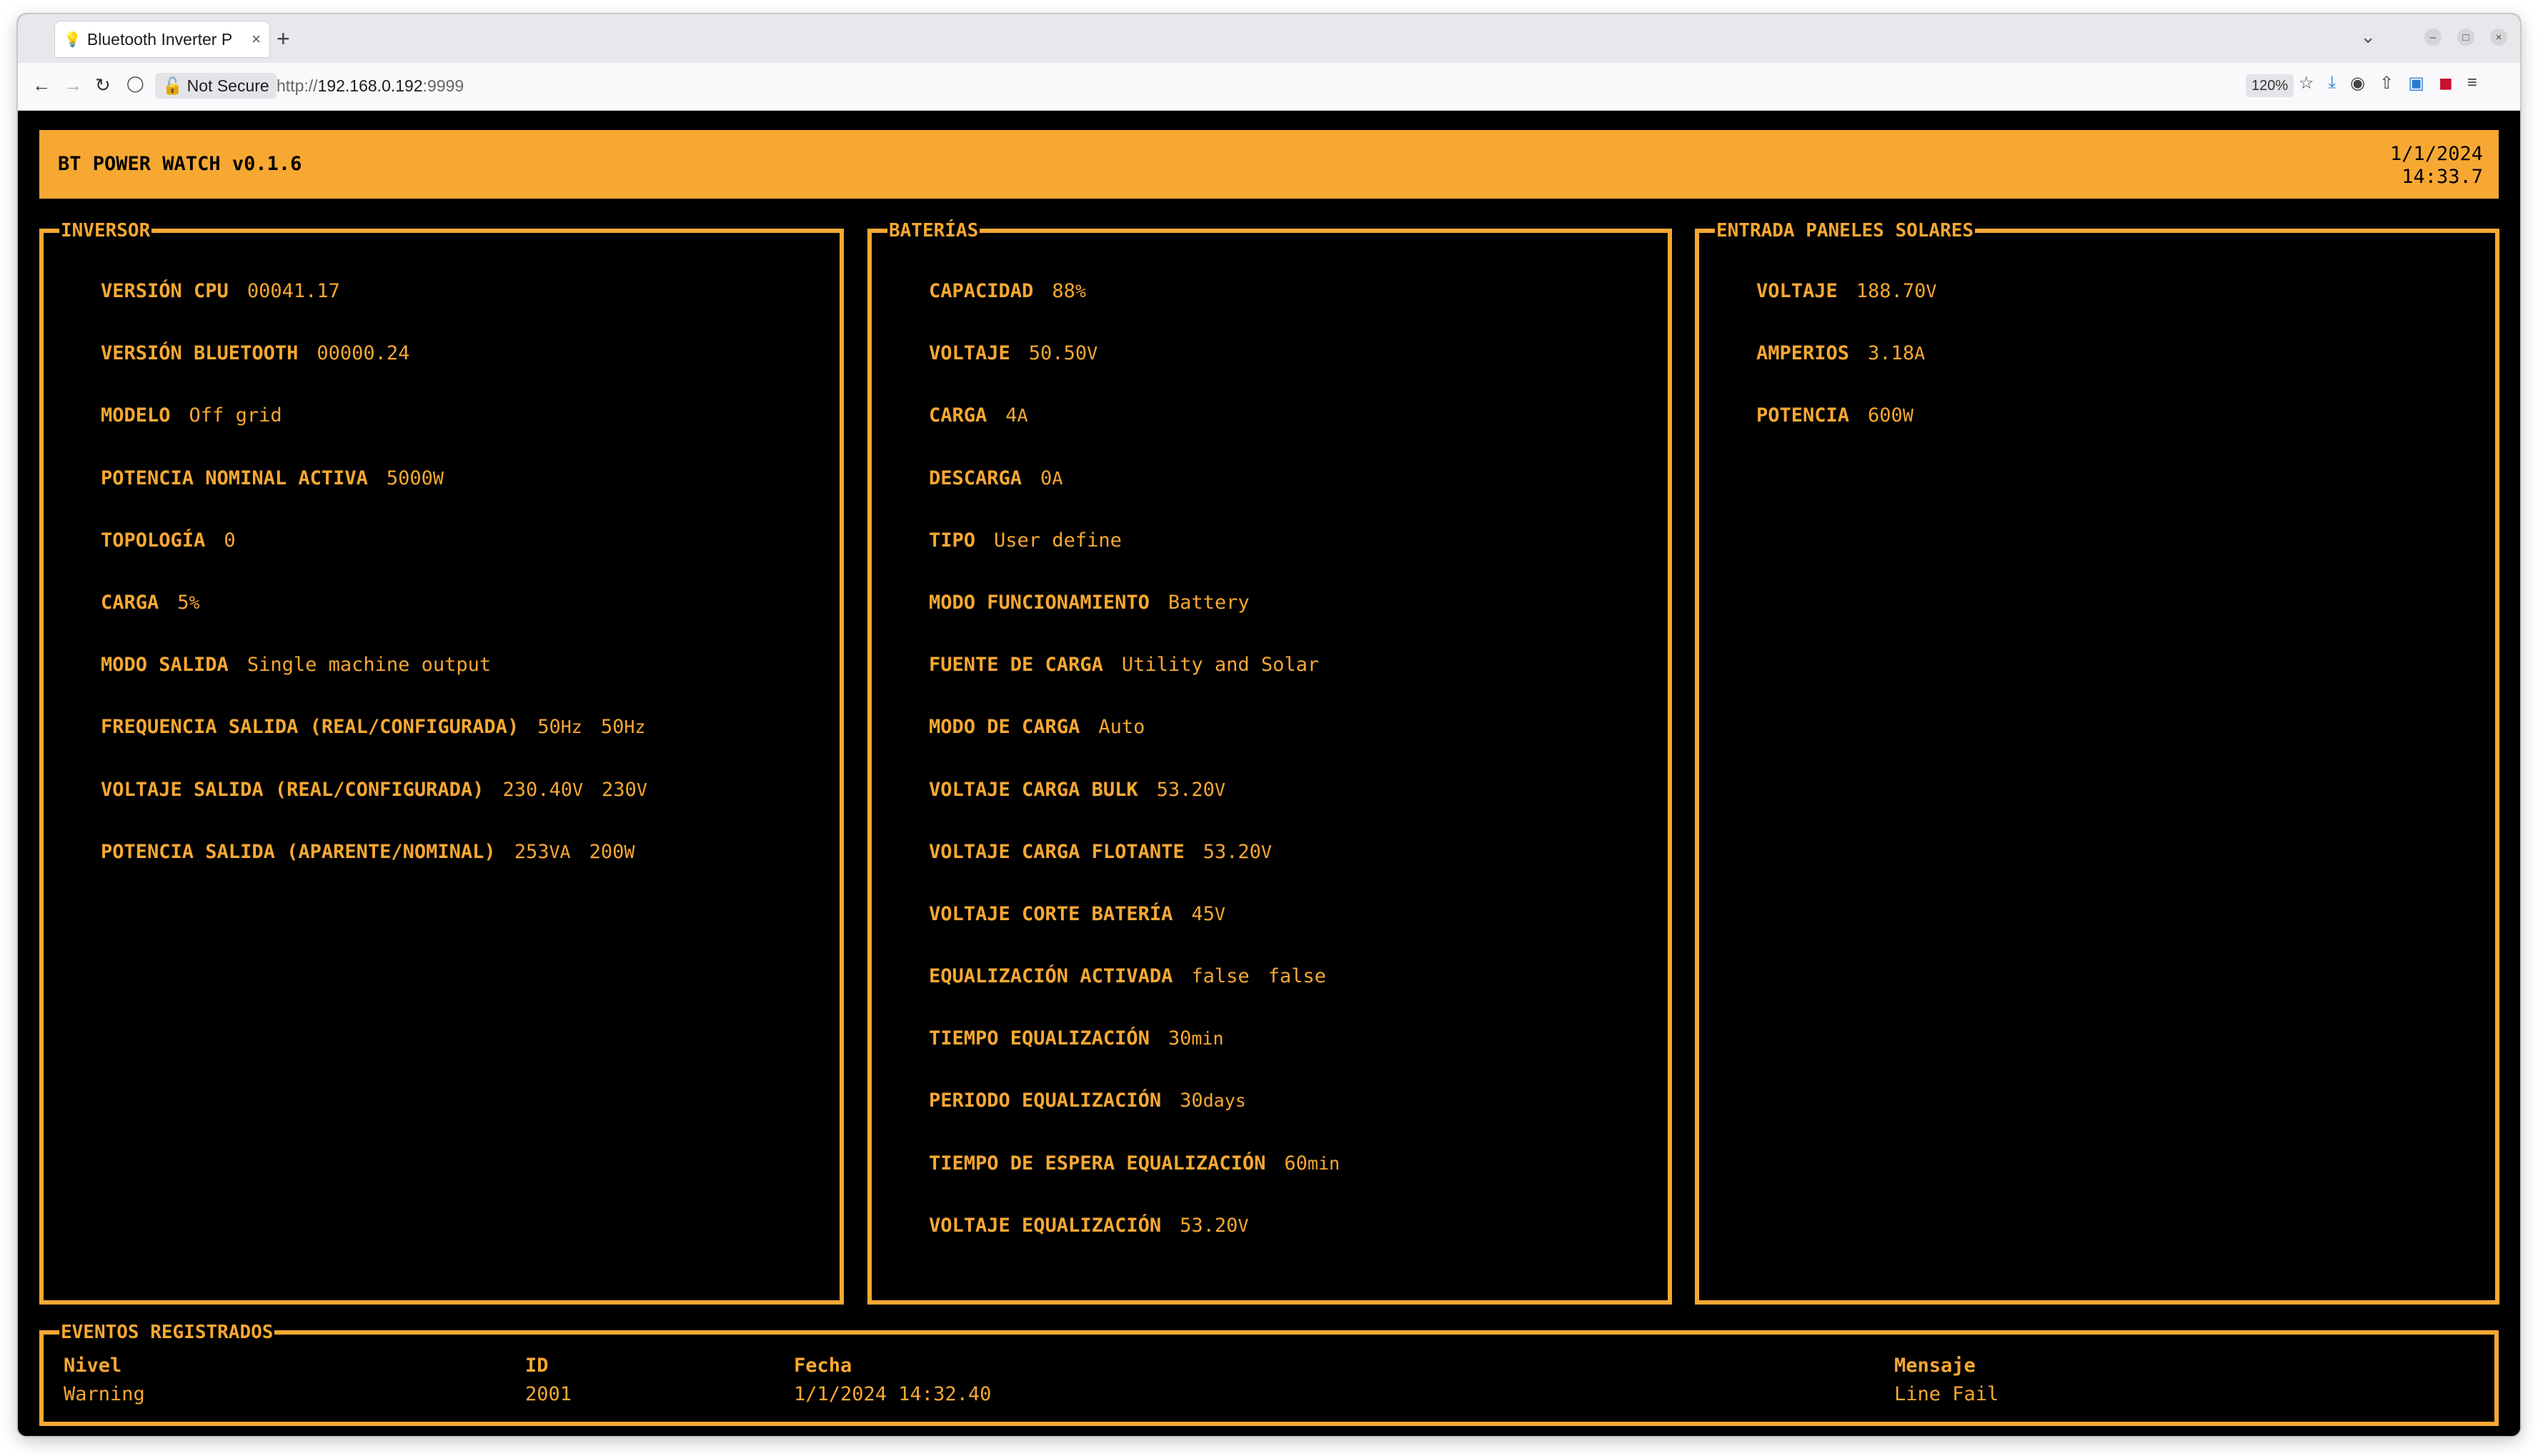 The image size is (2538, 1456). Describe the element at coordinates (1203, 913) in the screenshot. I see `value-number: 45` at that location.